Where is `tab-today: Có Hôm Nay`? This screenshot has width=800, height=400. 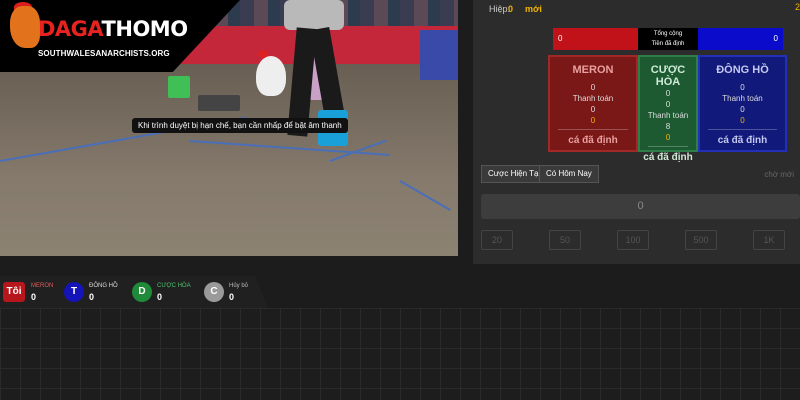
tab-today: Có Hôm Nay is located at coordinates (569, 174).